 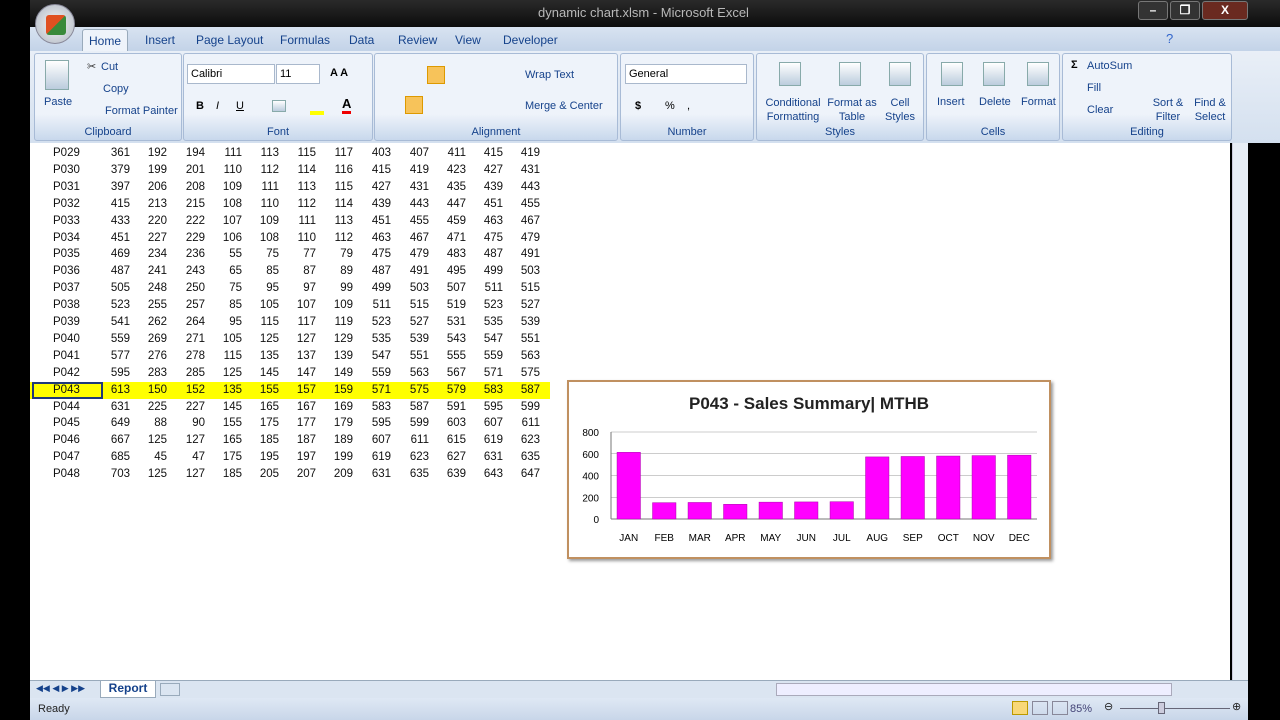 I want to click on table-cell: 129, so click(x=336, y=339).